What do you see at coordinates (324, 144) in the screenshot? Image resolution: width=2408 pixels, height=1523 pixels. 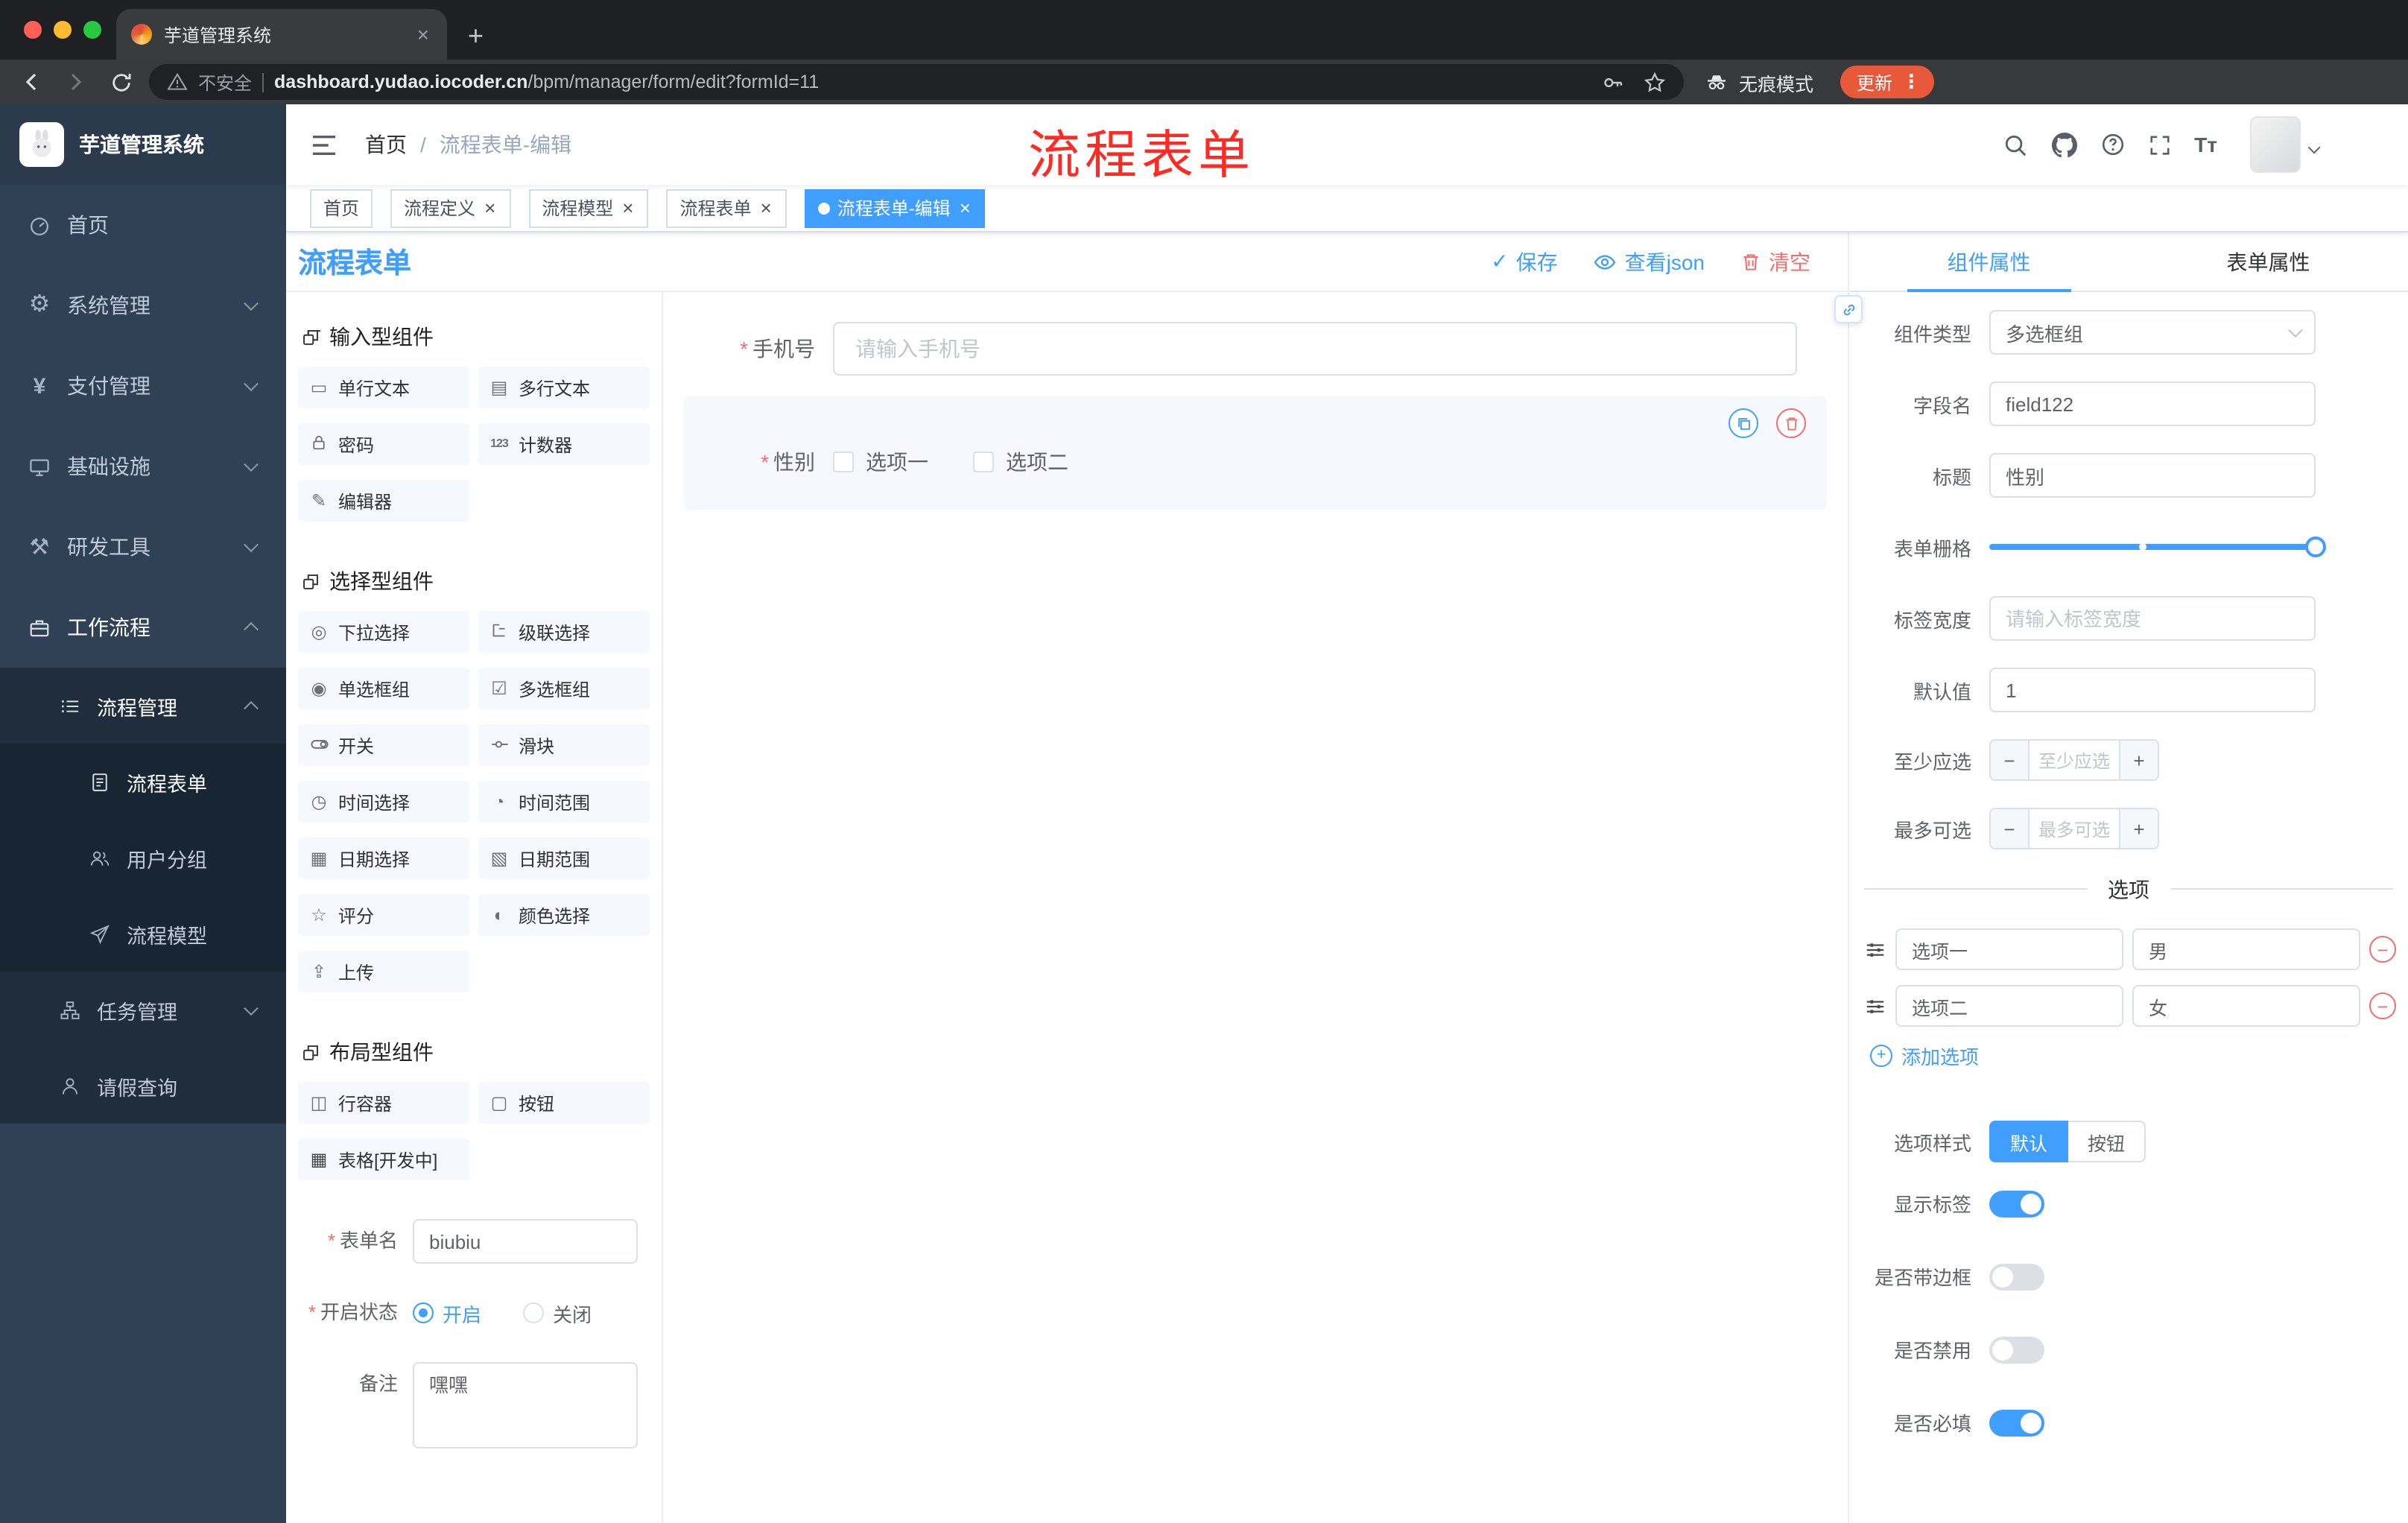 I see `sidebar-toggle-icon` at bounding box center [324, 144].